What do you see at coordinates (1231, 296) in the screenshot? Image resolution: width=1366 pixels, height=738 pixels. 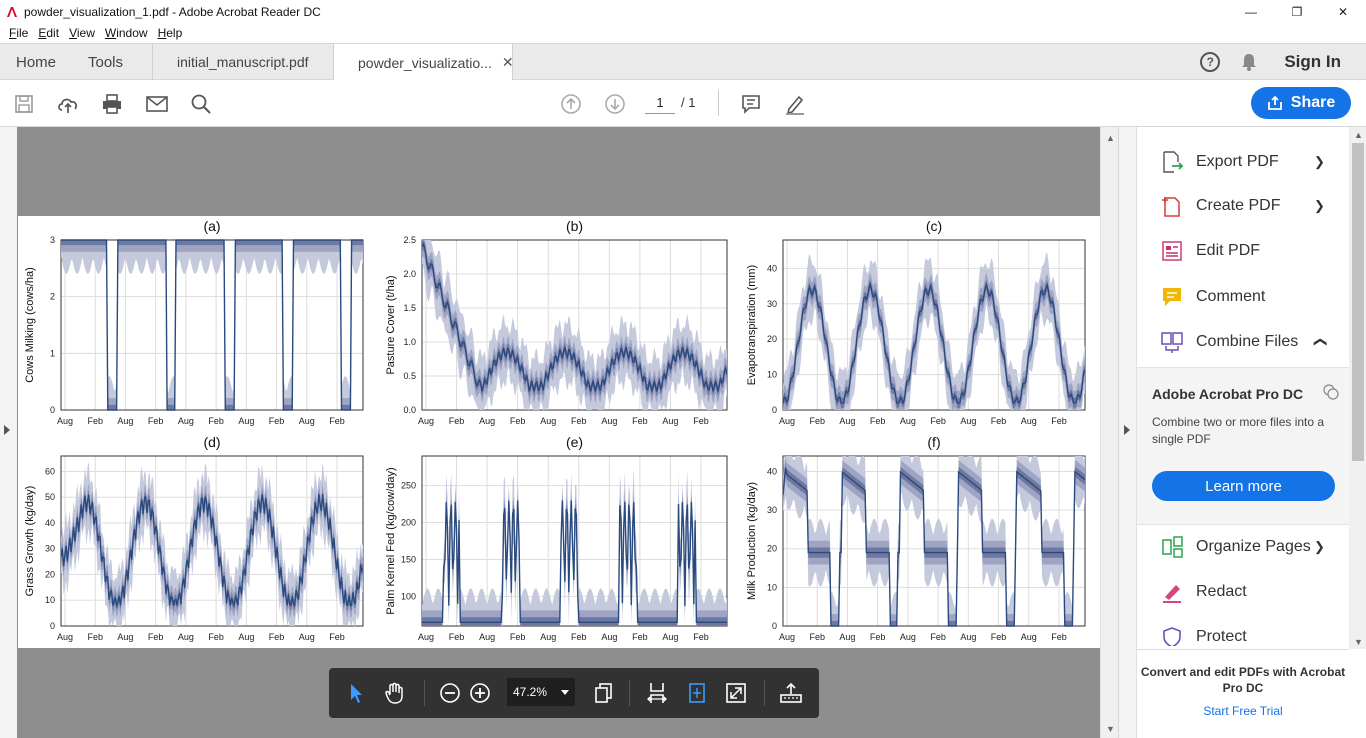 I see `tool-label: Comment` at bounding box center [1231, 296].